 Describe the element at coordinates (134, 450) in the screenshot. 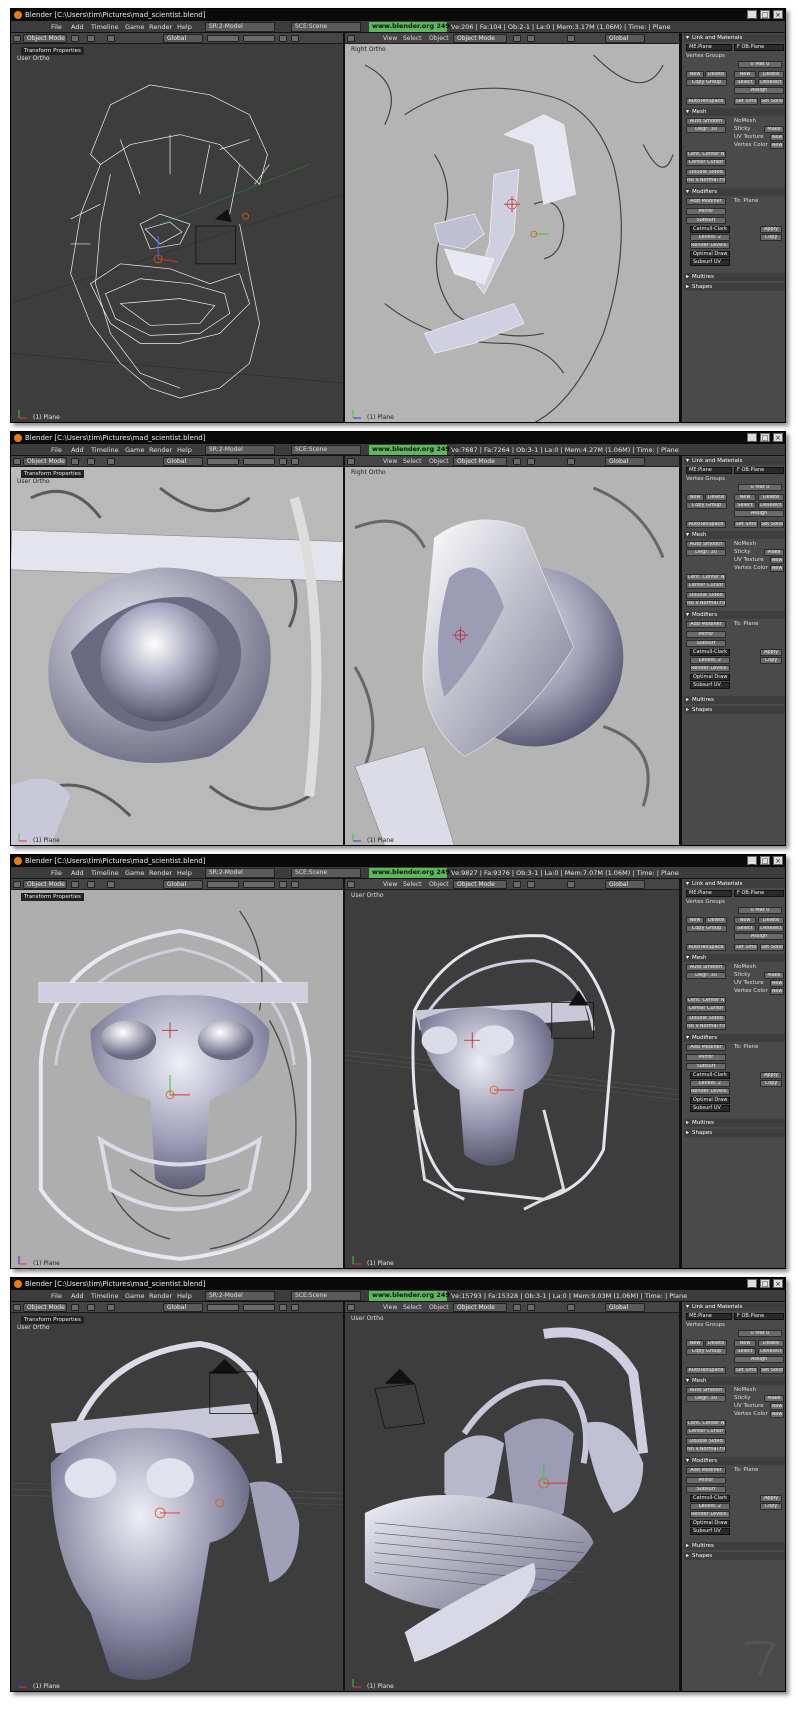

I see `menu-game: Game` at that location.